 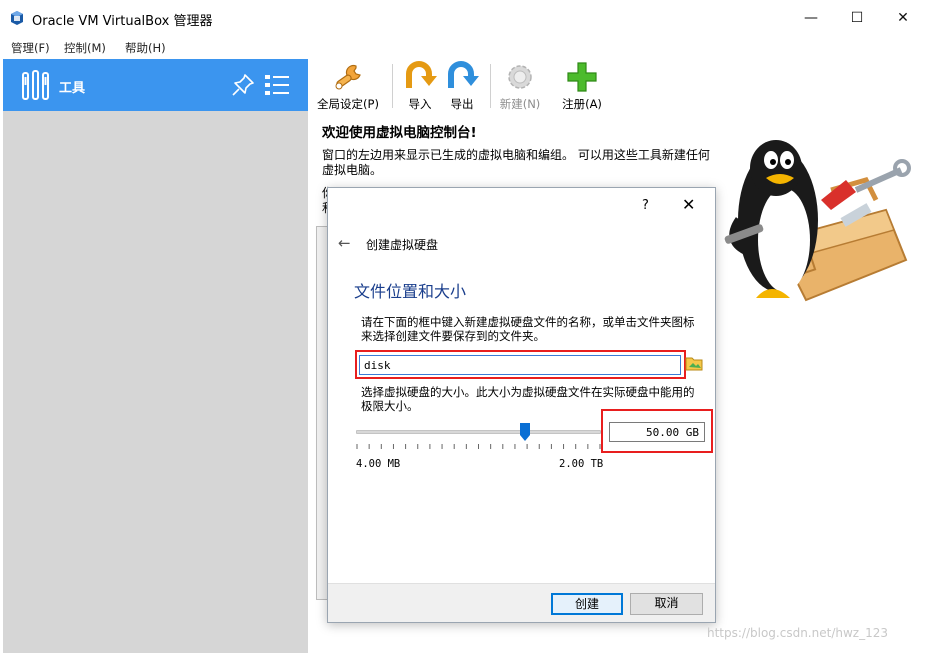 What do you see at coordinates (694, 363) in the screenshot?
I see `folder-browse-icon` at bounding box center [694, 363].